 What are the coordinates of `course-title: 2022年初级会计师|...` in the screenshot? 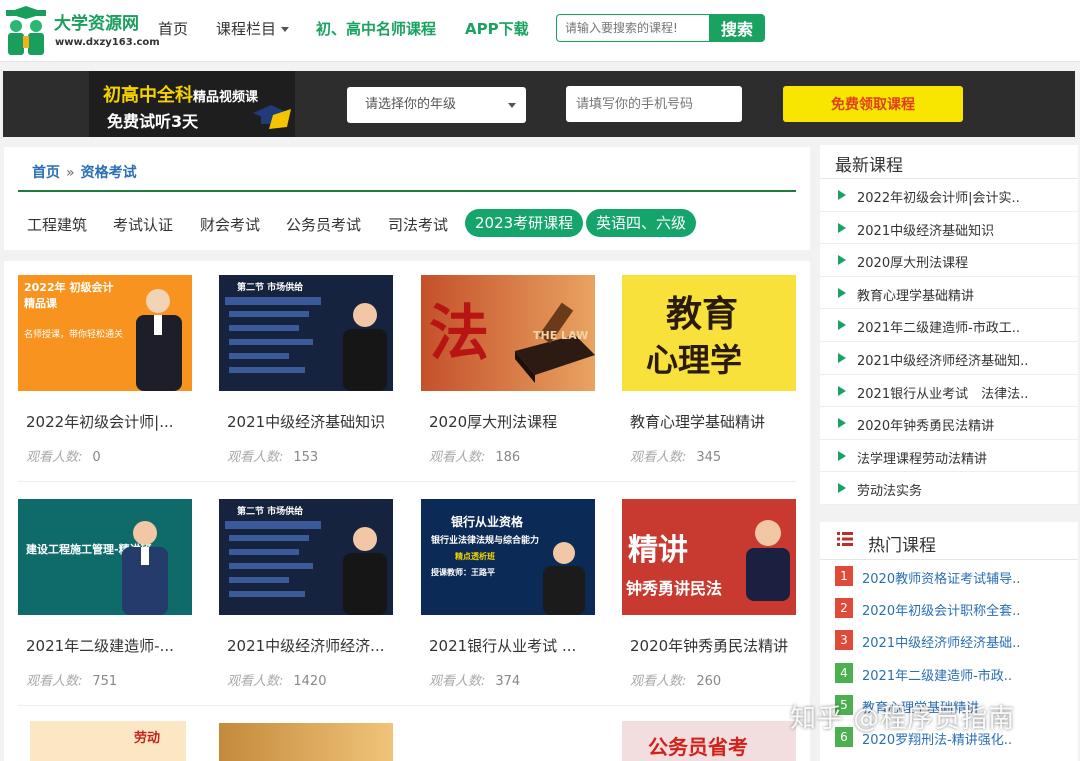 It's located at (115, 421).